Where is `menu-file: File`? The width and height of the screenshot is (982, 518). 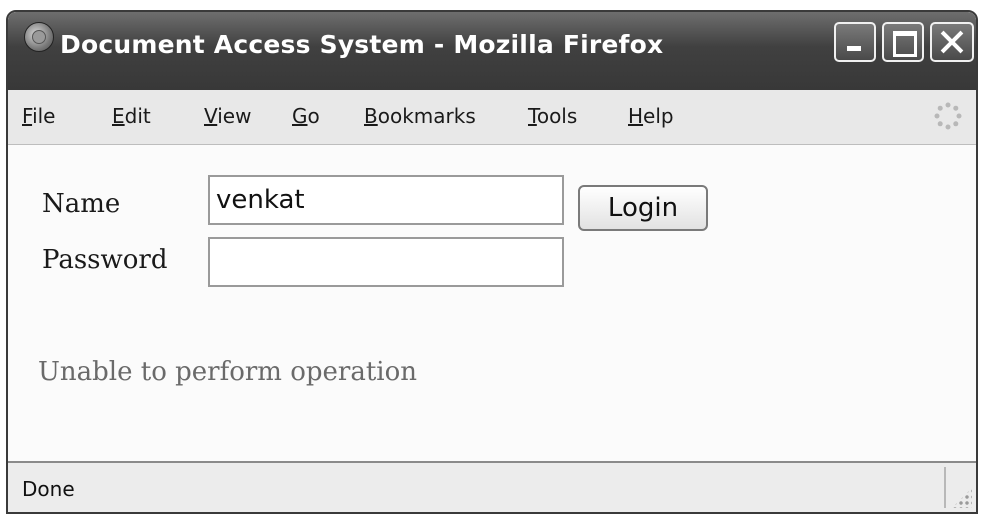
menu-file: File is located at coordinates (38, 116).